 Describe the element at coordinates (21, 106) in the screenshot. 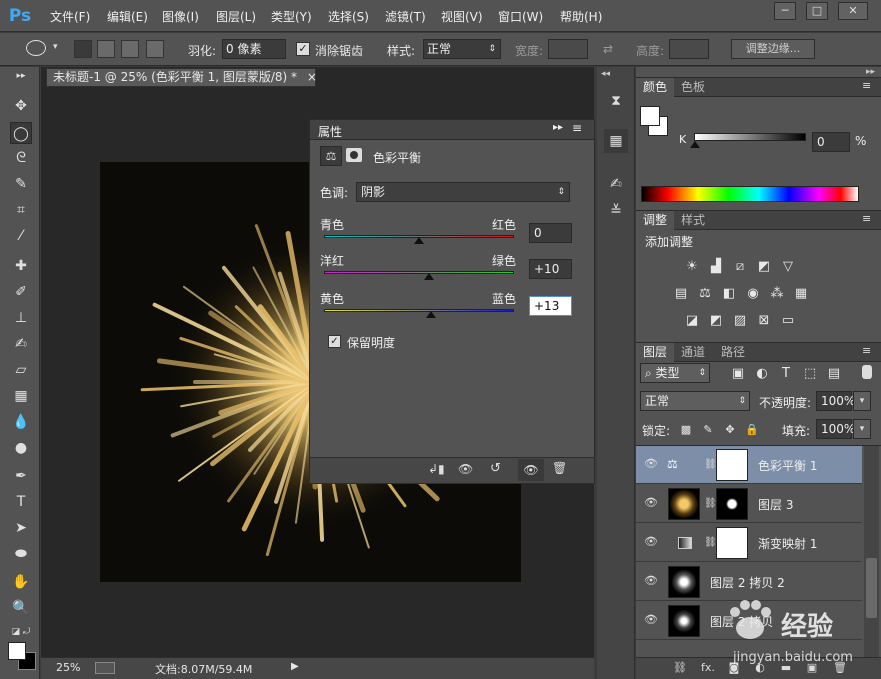

I see `move-tool-icon: ✥` at that location.